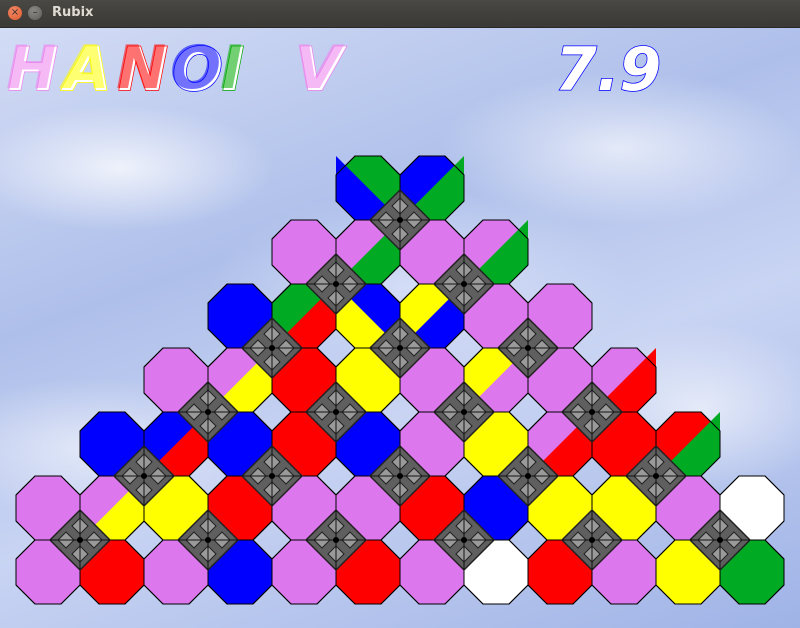 The image size is (800, 628). I want to click on window-title: Rubix, so click(73, 12).